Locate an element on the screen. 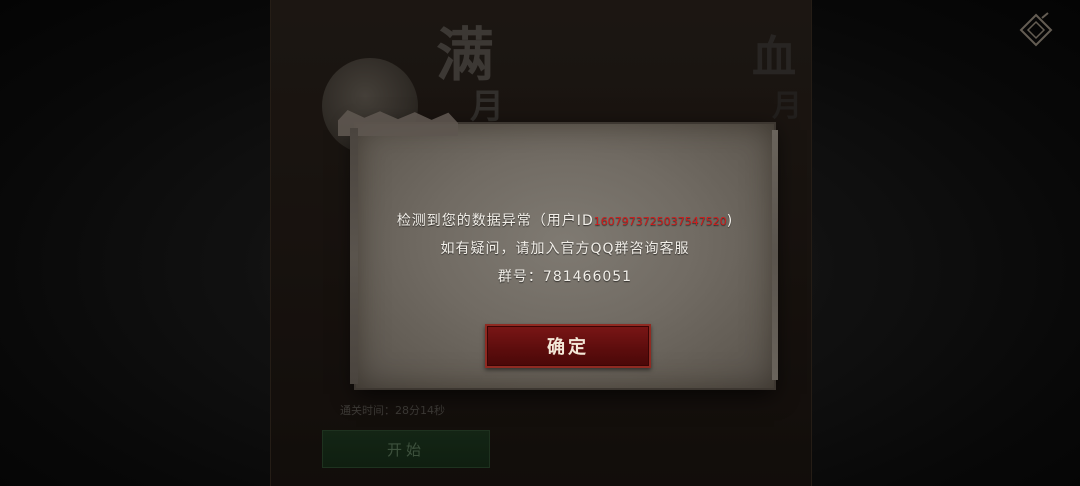 This screenshot has width=1080, height=486. contact-support-message: 如有疑问，请加入官方QQ群咨询客服 is located at coordinates (565, 249).